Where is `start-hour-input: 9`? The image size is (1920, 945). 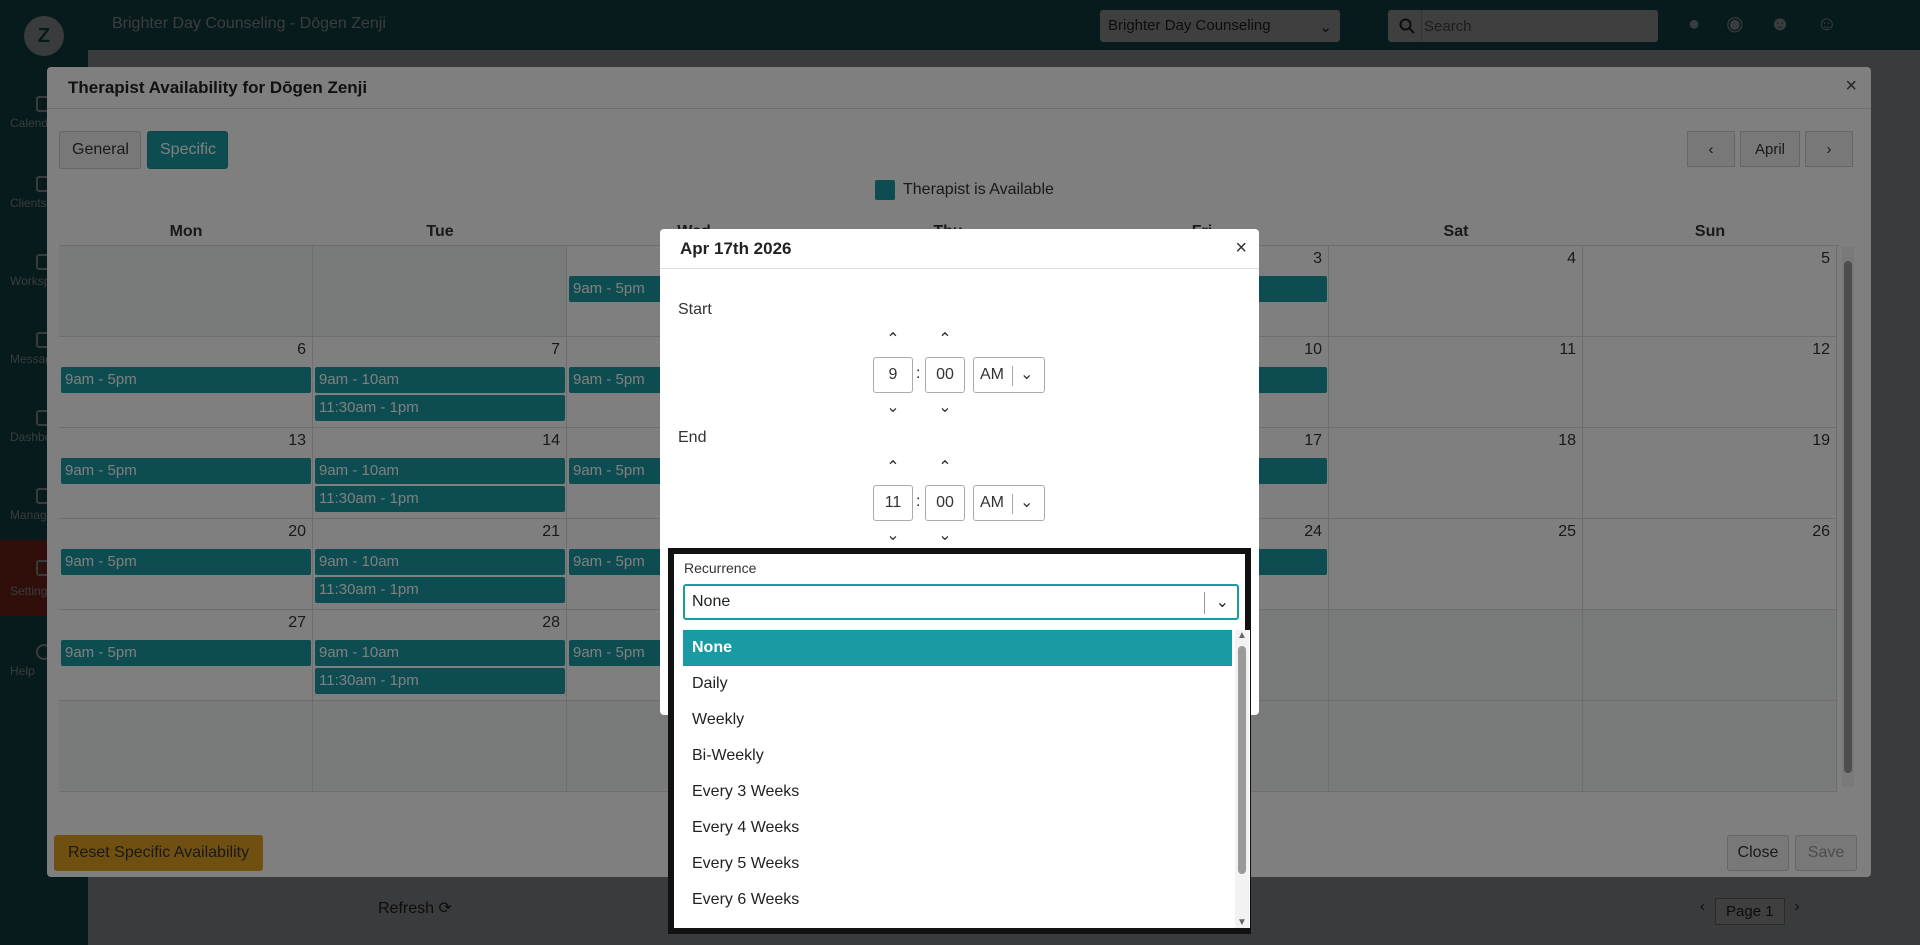
start-hour-input: 9 is located at coordinates (893, 375).